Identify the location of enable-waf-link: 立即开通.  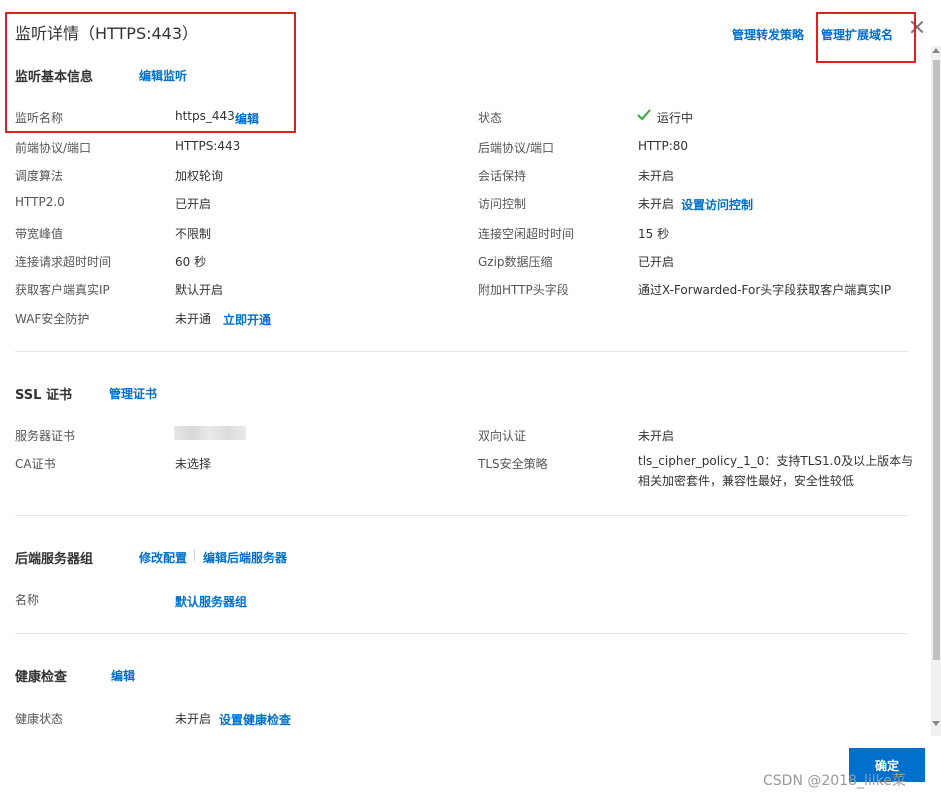
(247, 319).